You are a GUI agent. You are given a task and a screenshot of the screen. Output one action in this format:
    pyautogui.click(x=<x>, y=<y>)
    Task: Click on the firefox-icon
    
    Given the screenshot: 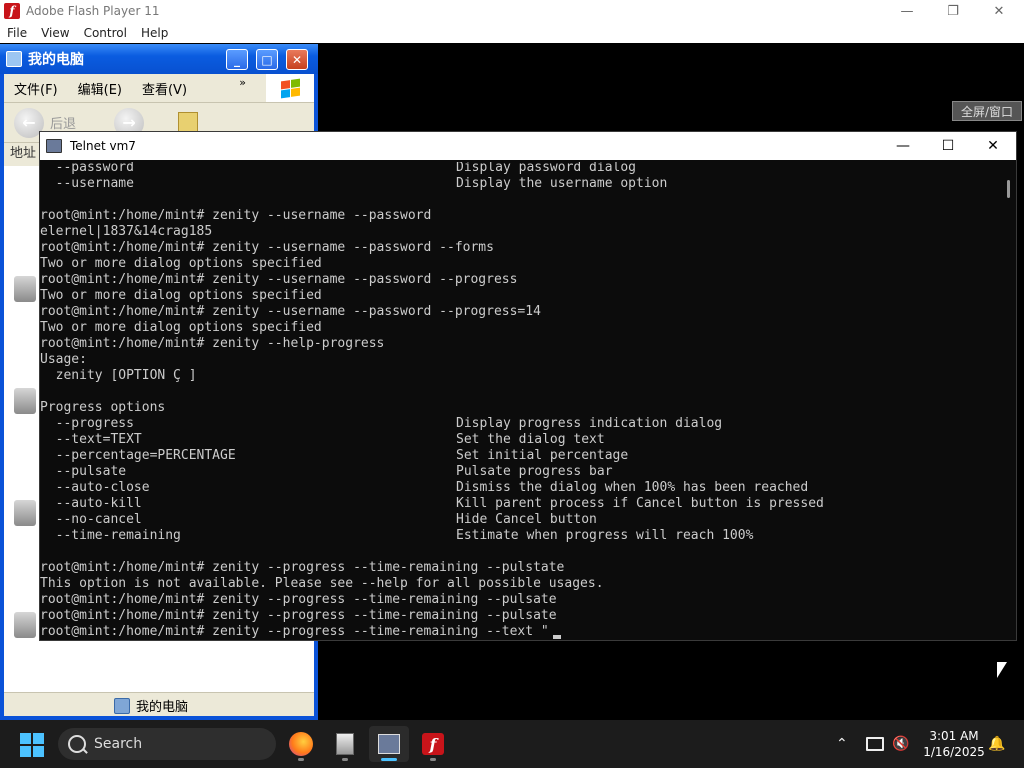 What is the action you would take?
    pyautogui.click(x=301, y=744)
    